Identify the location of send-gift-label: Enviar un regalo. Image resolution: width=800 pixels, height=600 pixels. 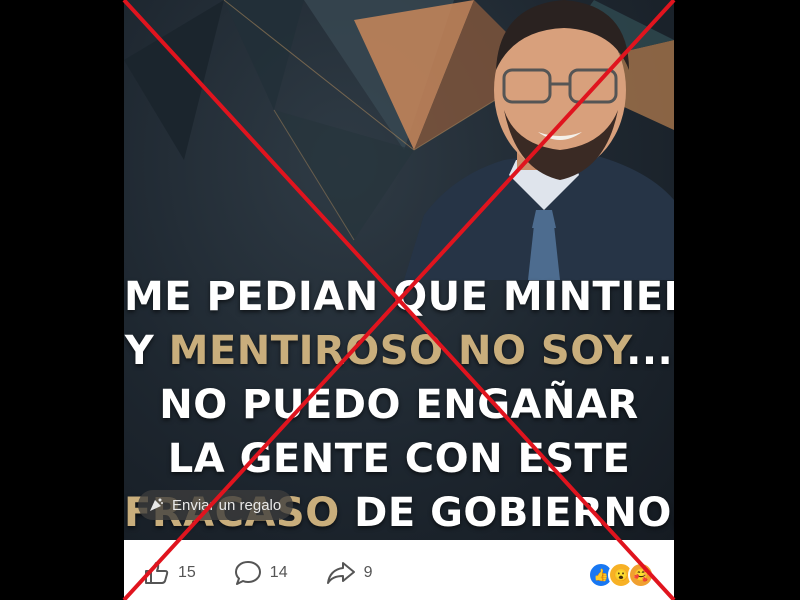
(227, 505).